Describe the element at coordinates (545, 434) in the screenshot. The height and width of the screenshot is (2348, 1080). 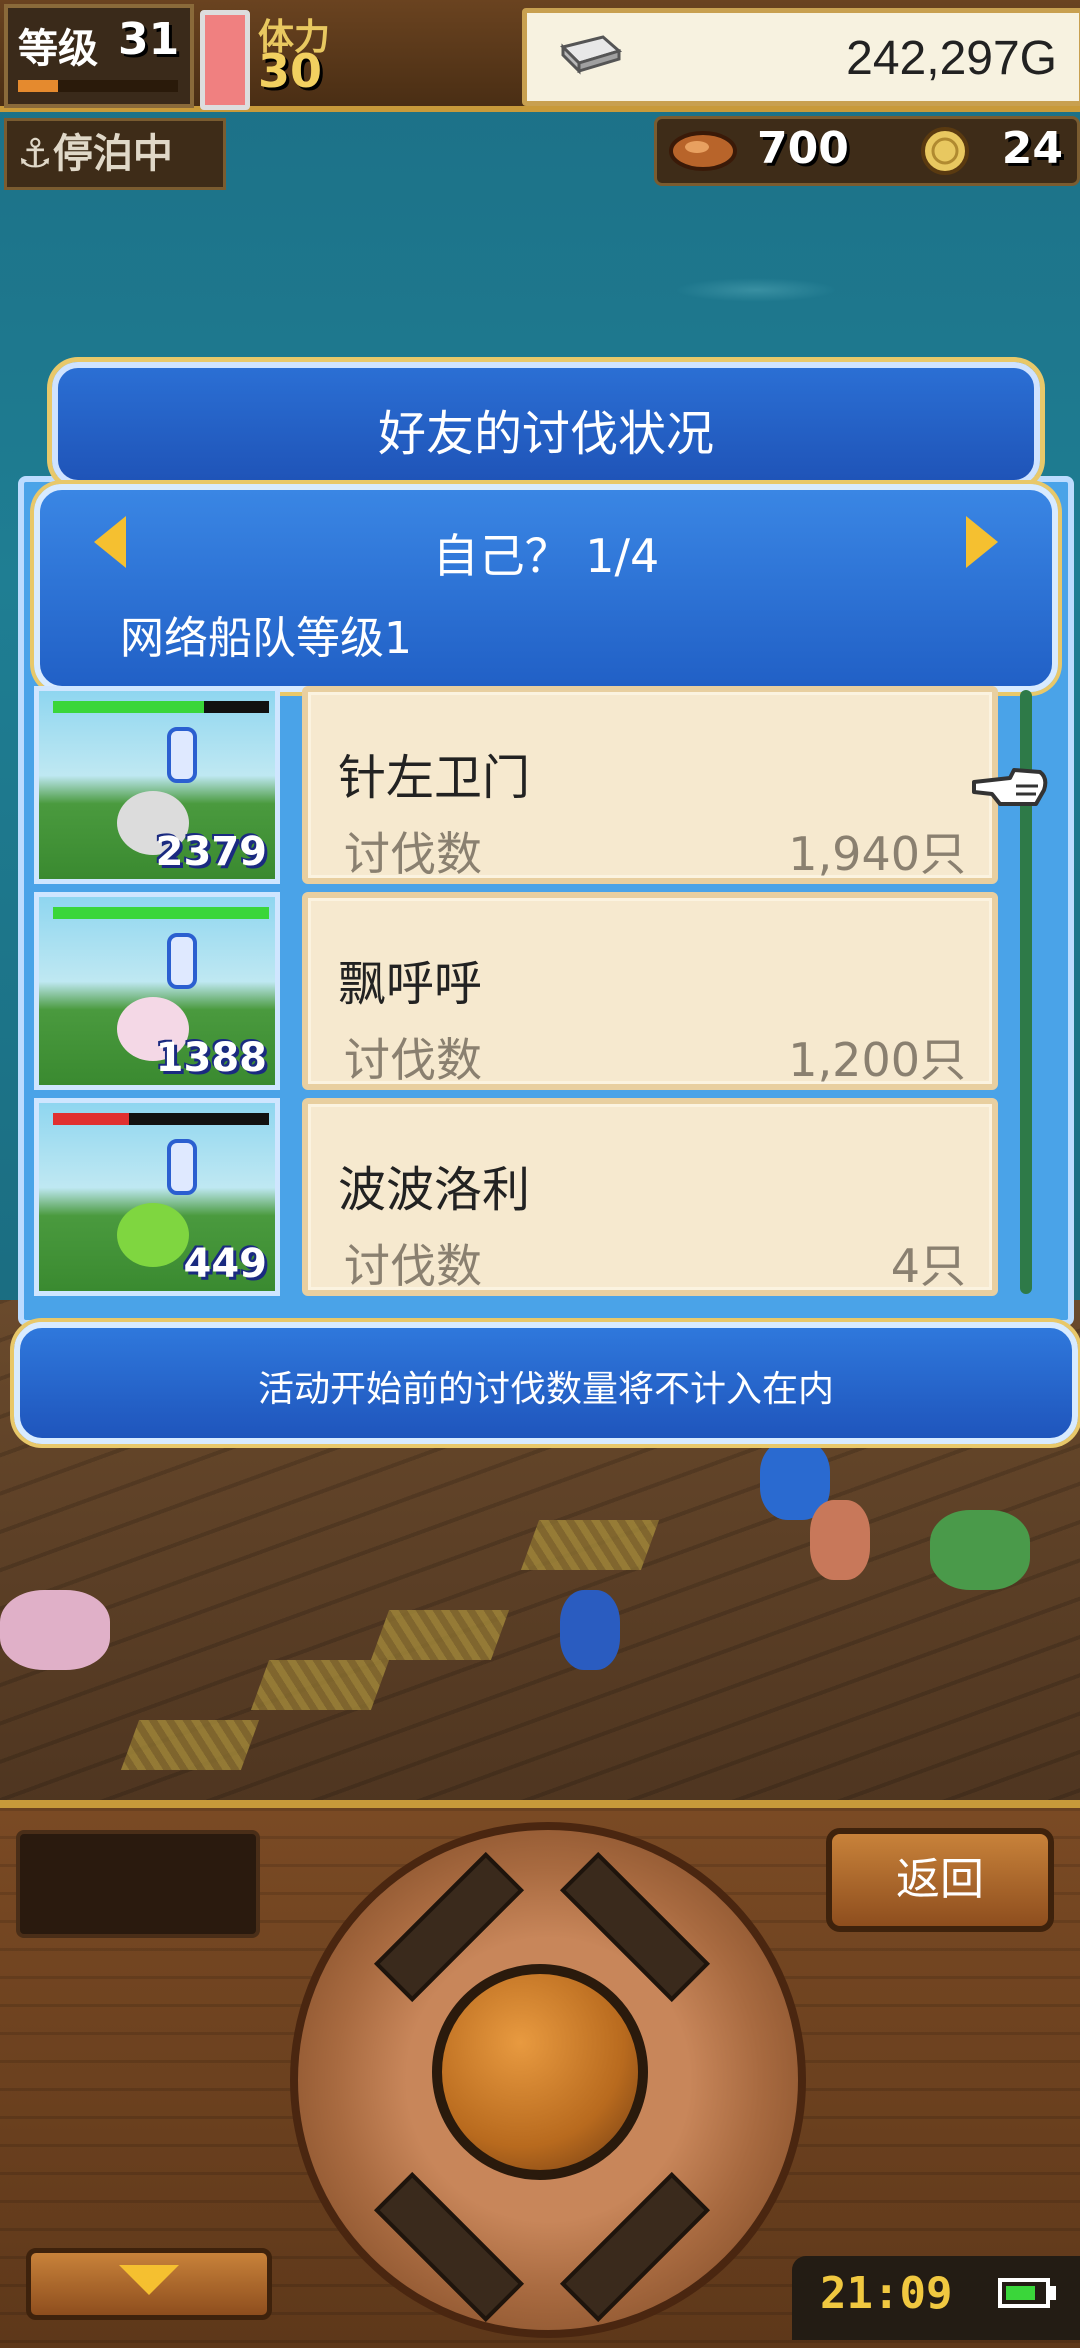
I see `dialog-title: 好友的讨伐状况` at that location.